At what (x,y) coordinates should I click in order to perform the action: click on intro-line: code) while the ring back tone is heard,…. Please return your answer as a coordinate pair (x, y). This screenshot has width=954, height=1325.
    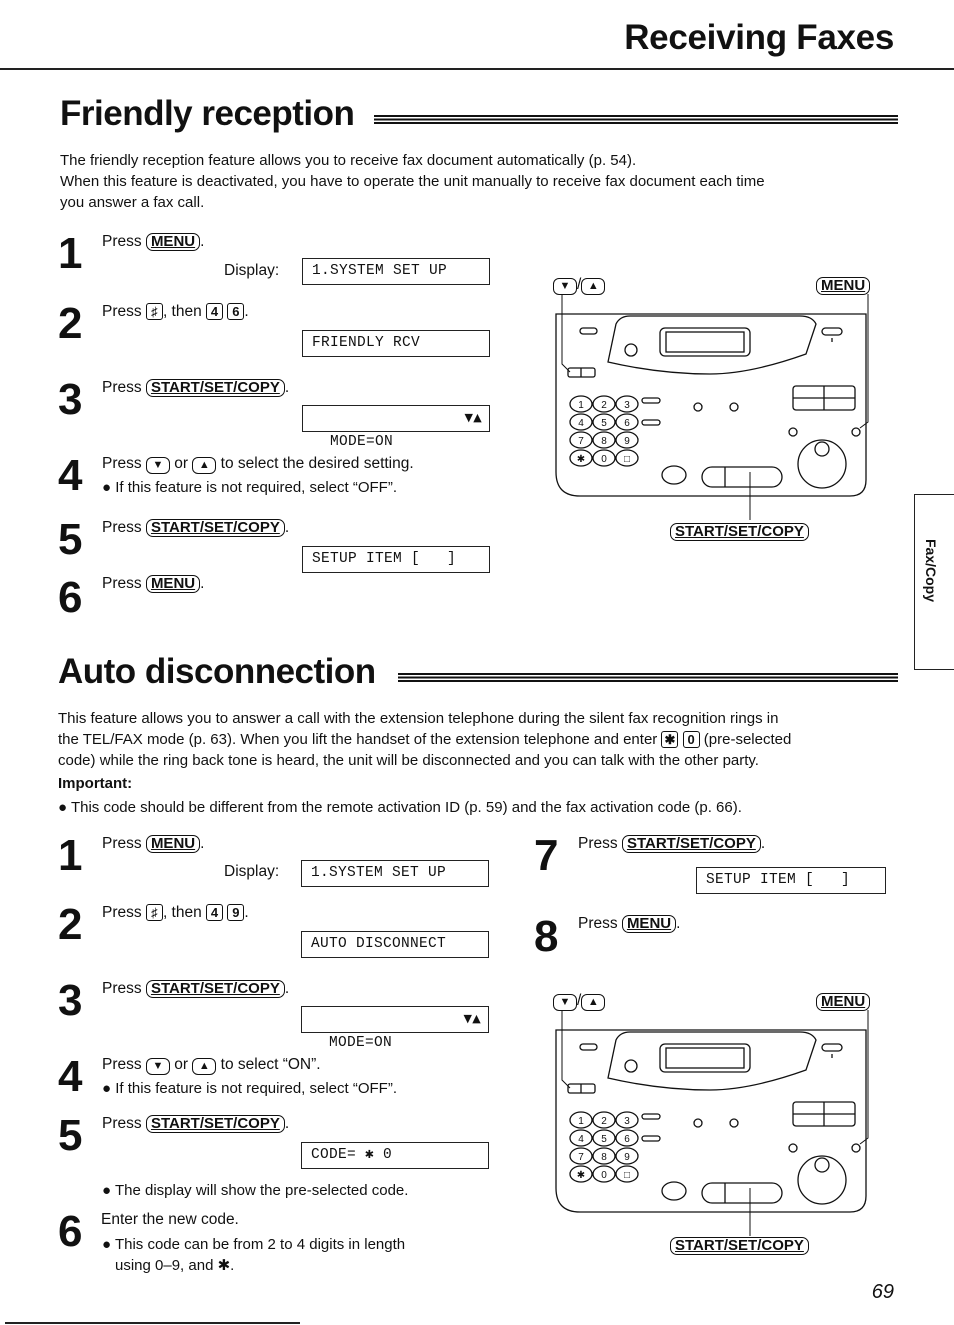
    Looking at the image, I should click on (408, 760).